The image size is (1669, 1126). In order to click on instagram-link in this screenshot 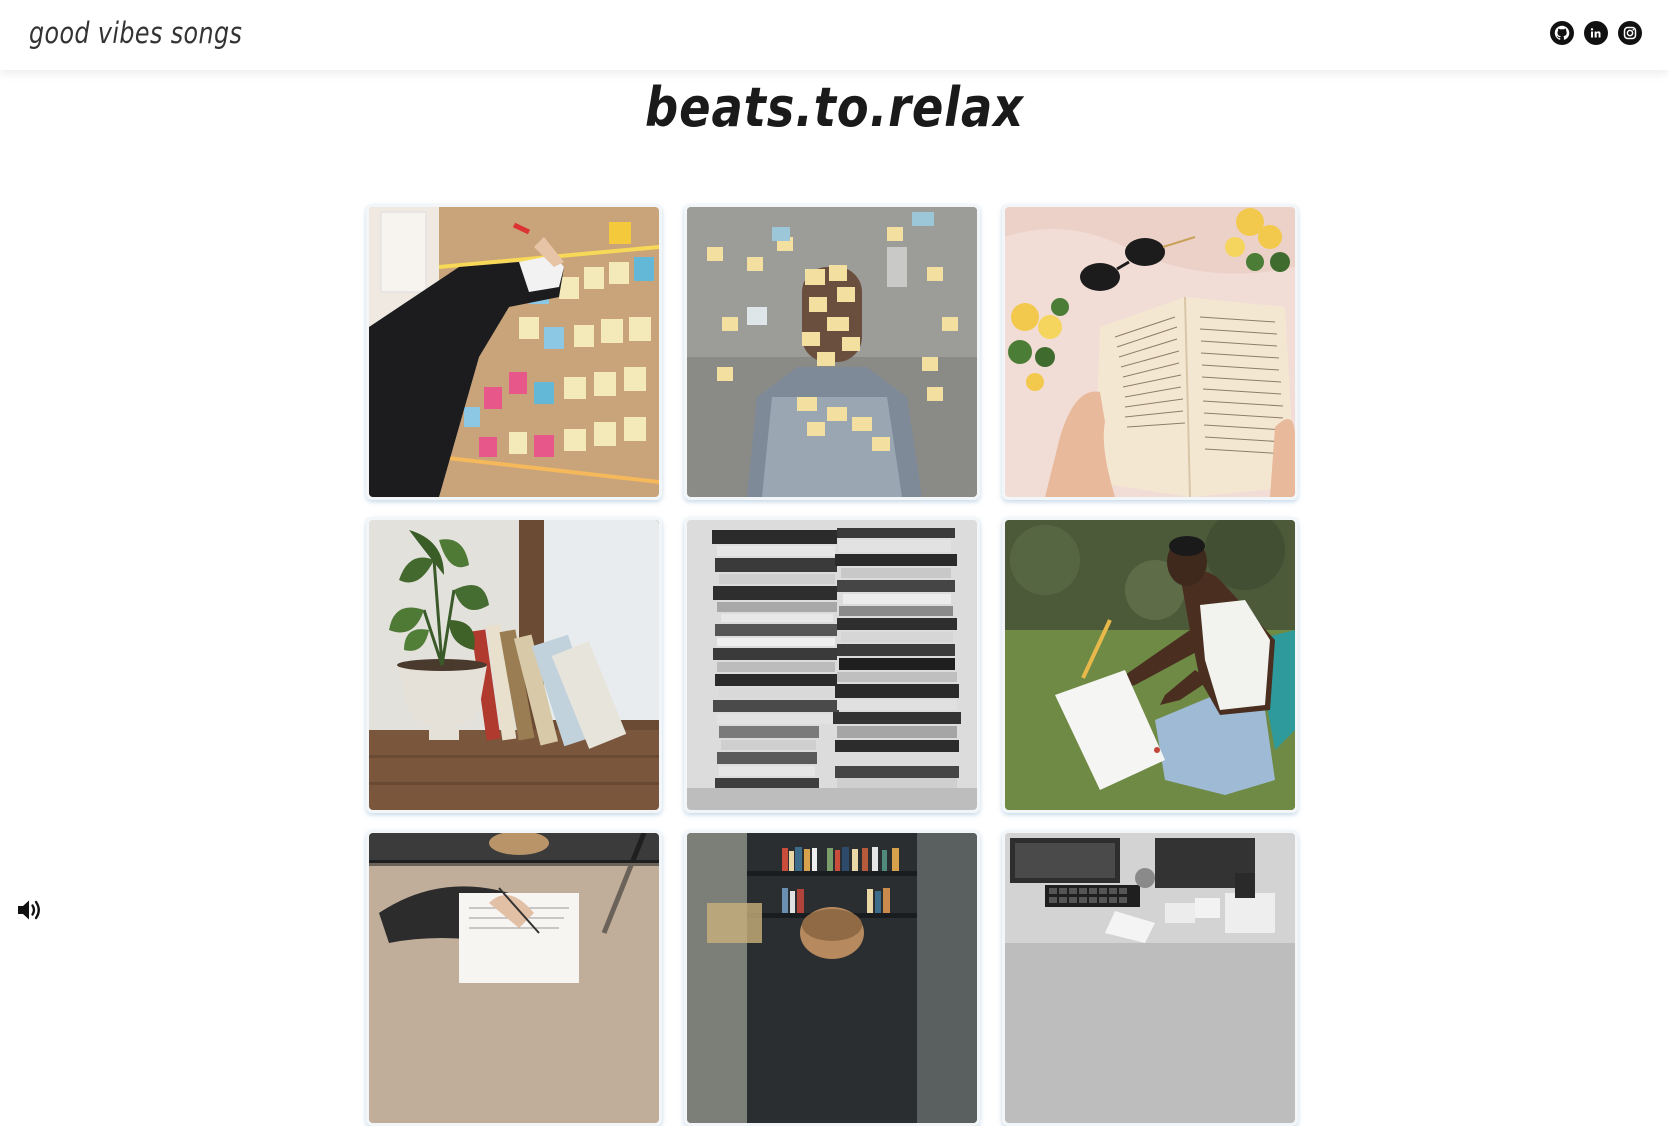, I will do `click(1630, 33)`.